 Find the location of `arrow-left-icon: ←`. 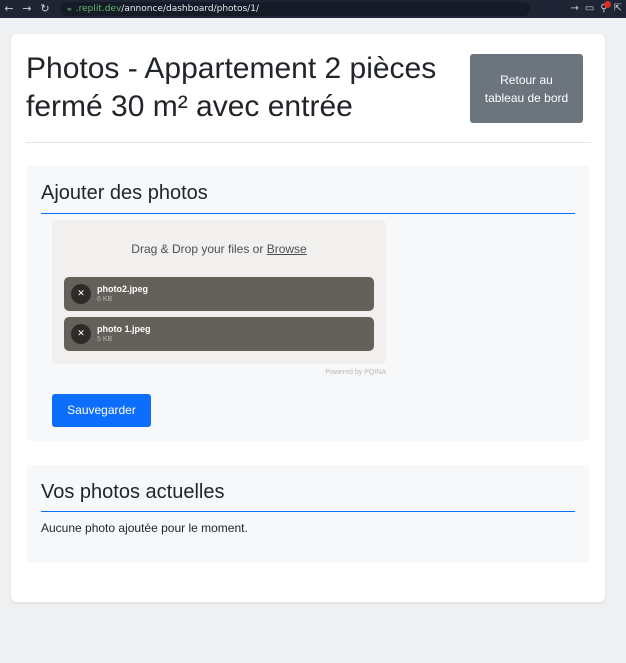

arrow-left-icon: ← is located at coordinates (9, 9).